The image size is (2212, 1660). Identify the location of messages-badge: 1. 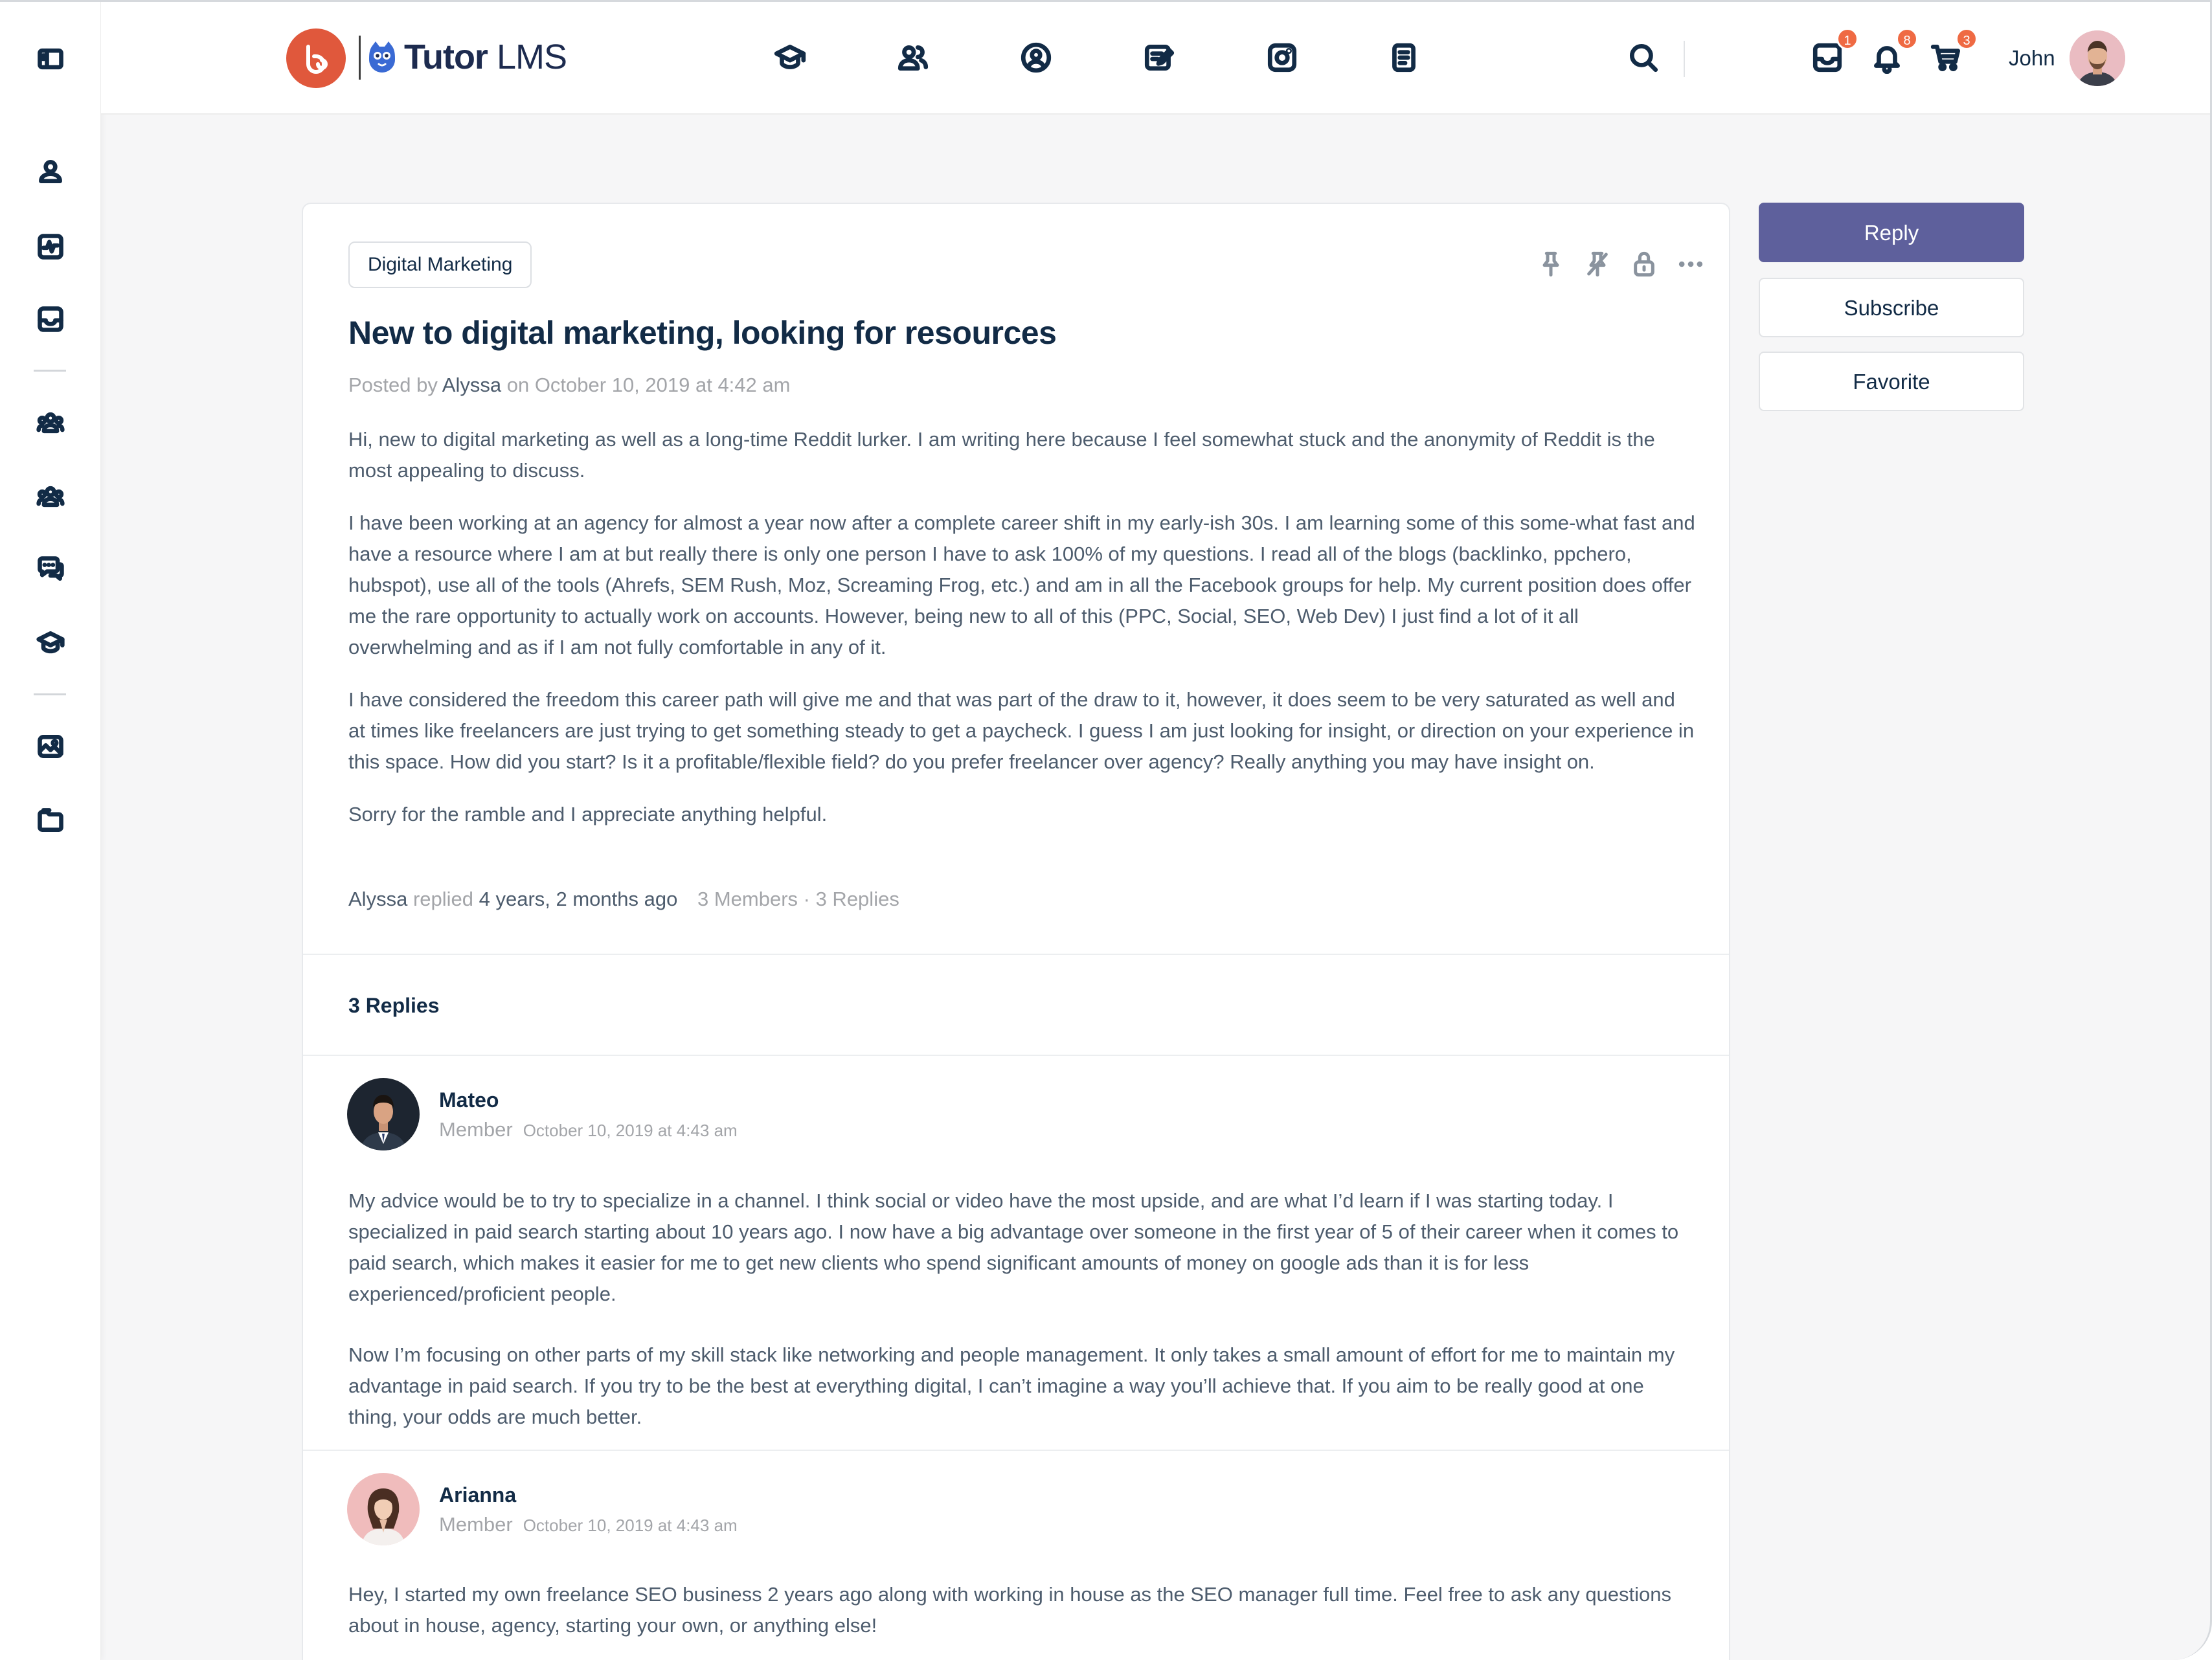
(1847, 39).